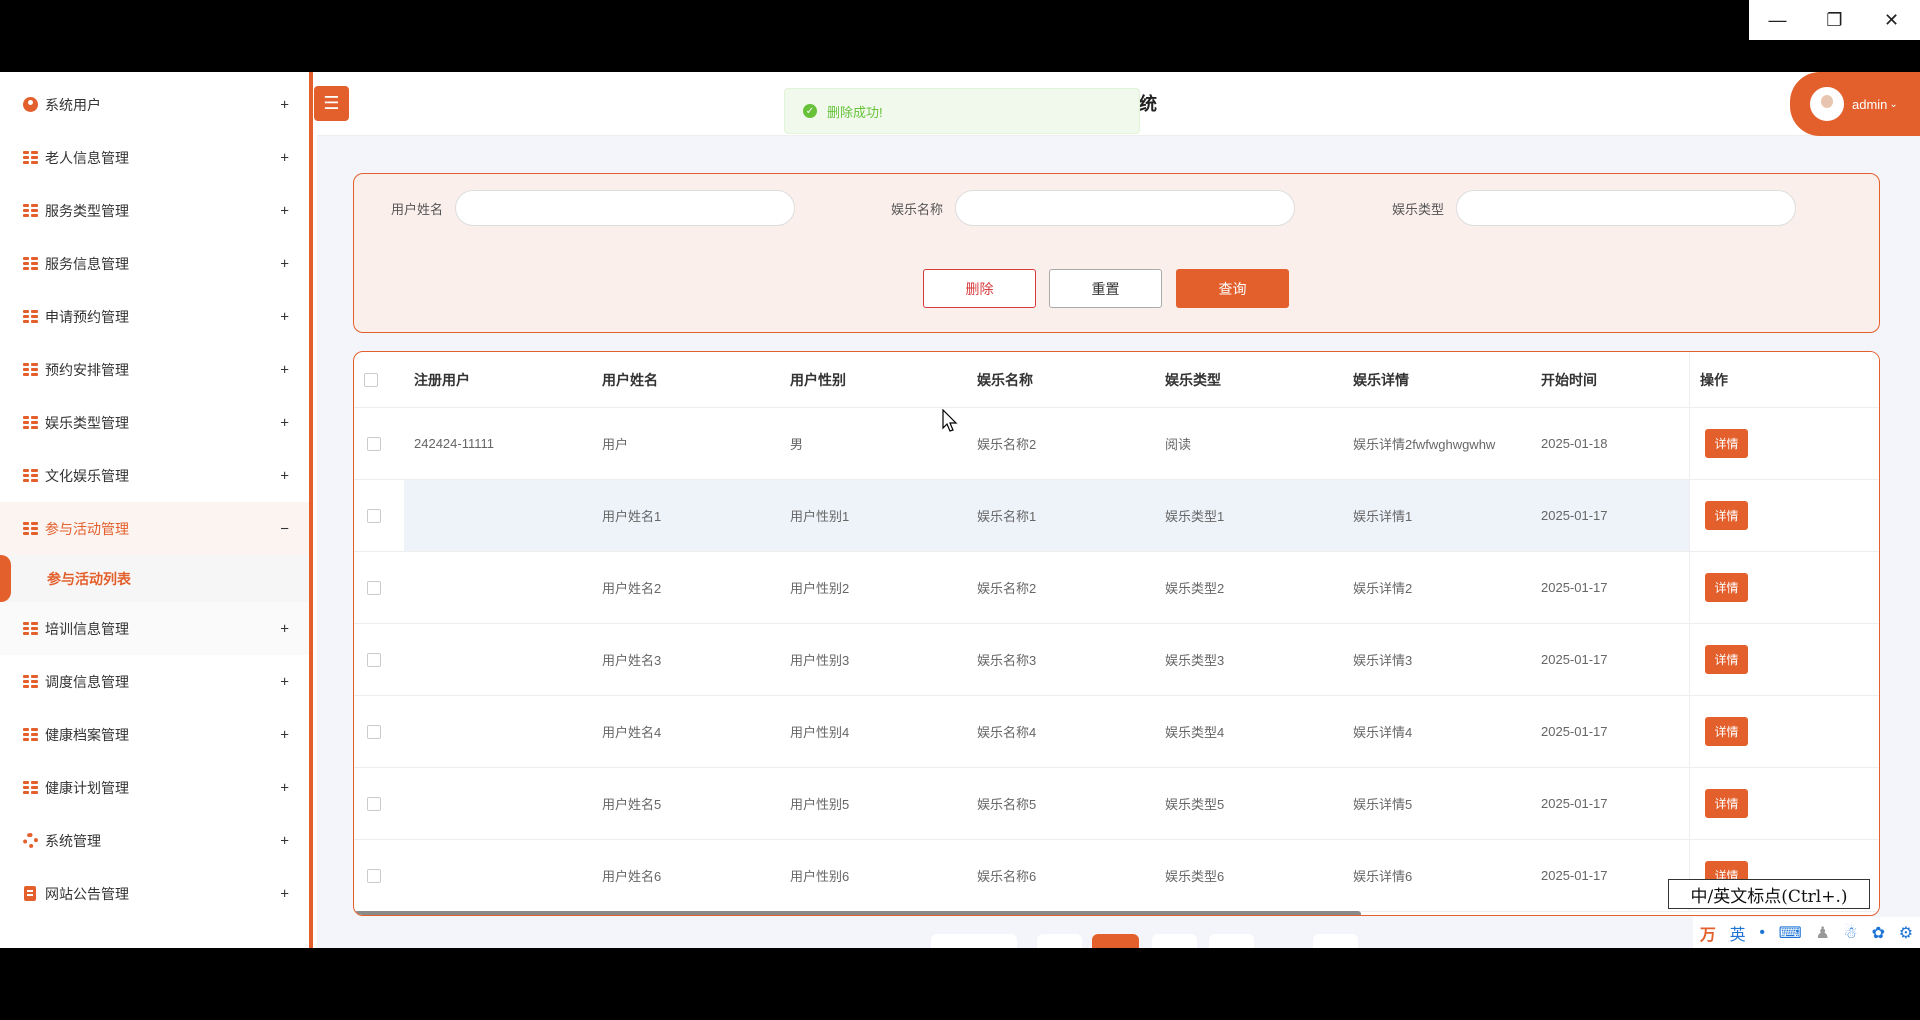  I want to click on window-controls: — ❐ ✕, so click(1834, 20).